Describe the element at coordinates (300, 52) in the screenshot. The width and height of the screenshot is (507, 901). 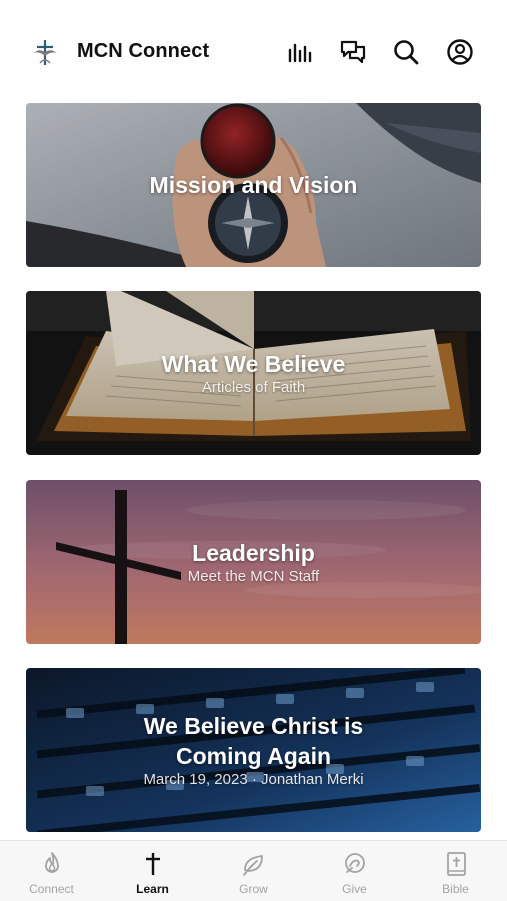
I see `bar-chart-icon` at that location.